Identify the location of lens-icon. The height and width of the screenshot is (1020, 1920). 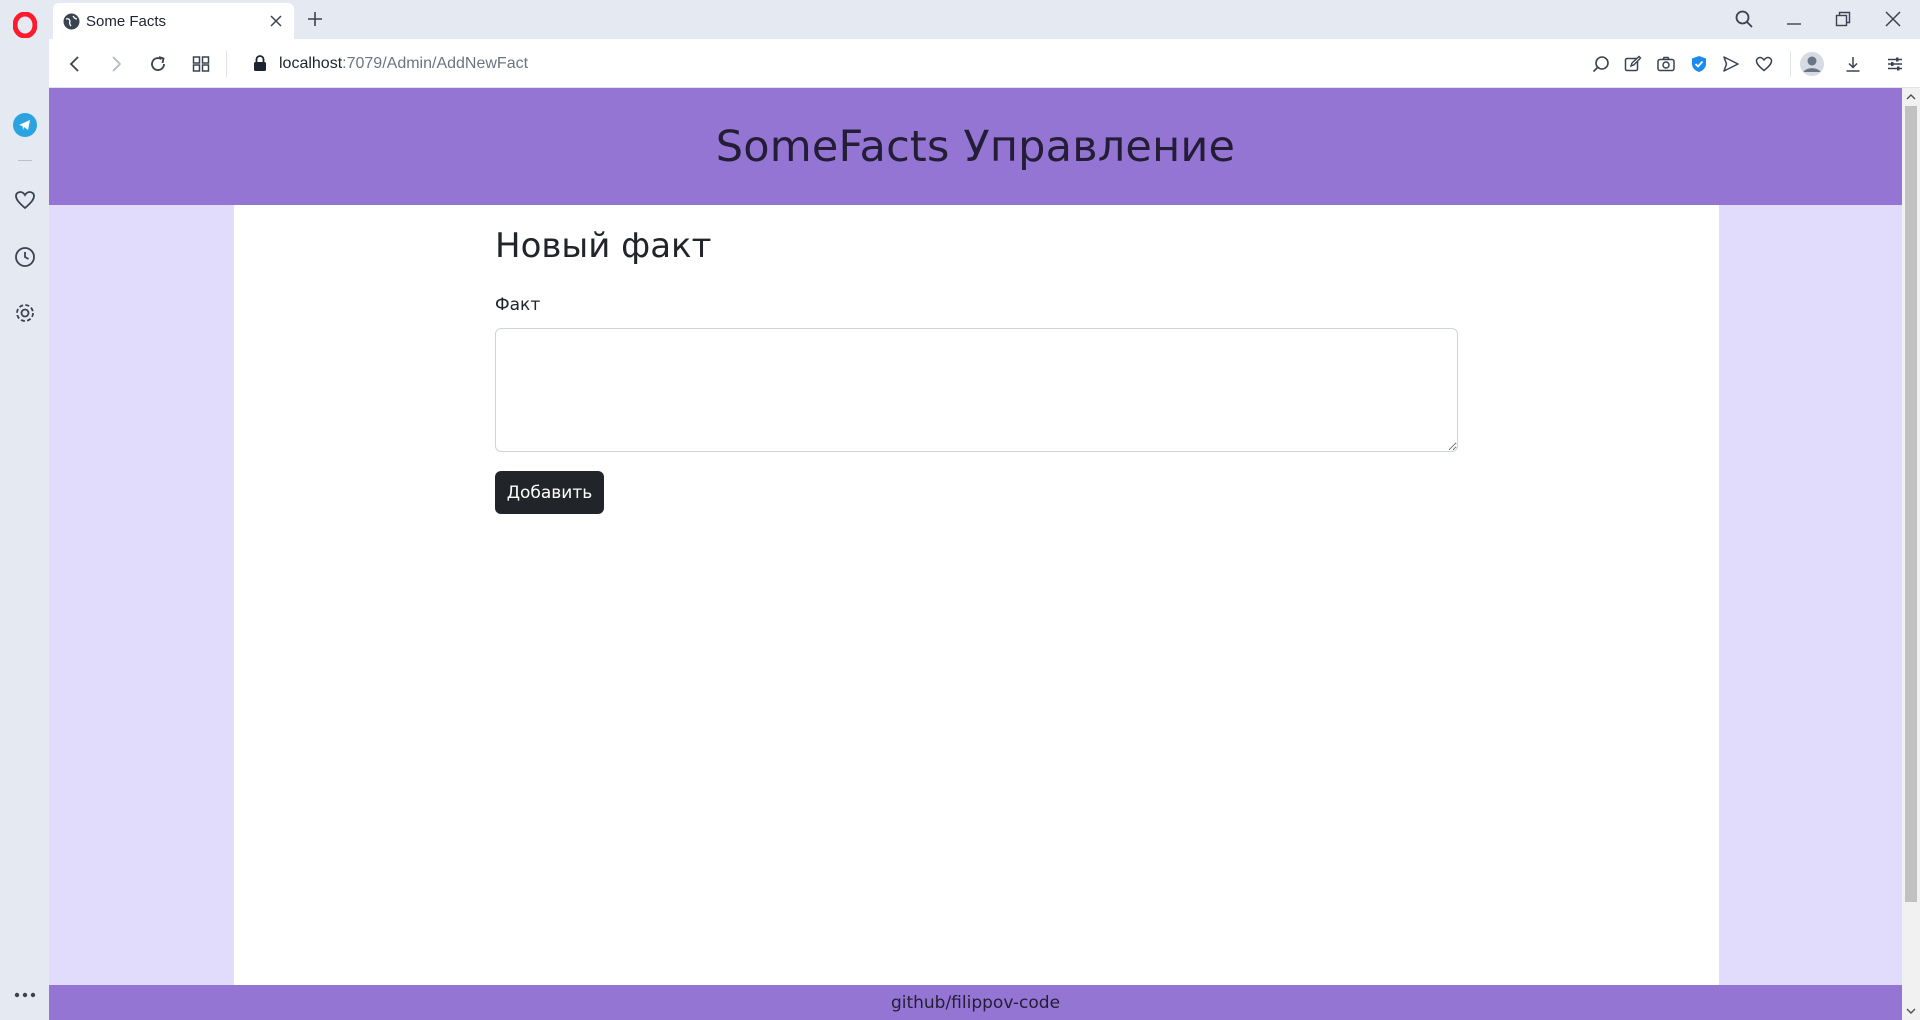
(1601, 64).